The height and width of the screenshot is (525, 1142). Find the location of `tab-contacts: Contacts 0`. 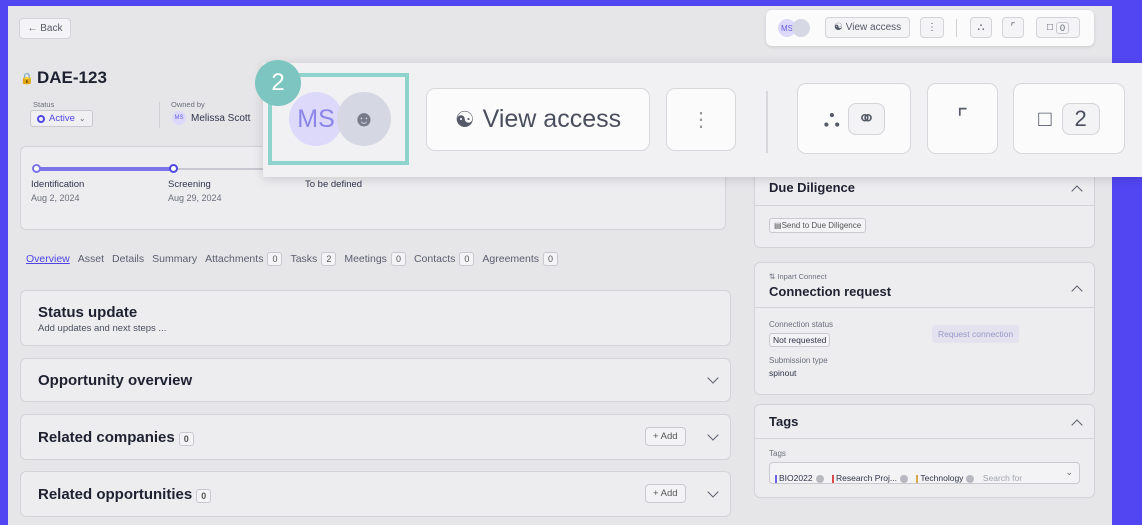

tab-contacts: Contacts 0 is located at coordinates (444, 259).